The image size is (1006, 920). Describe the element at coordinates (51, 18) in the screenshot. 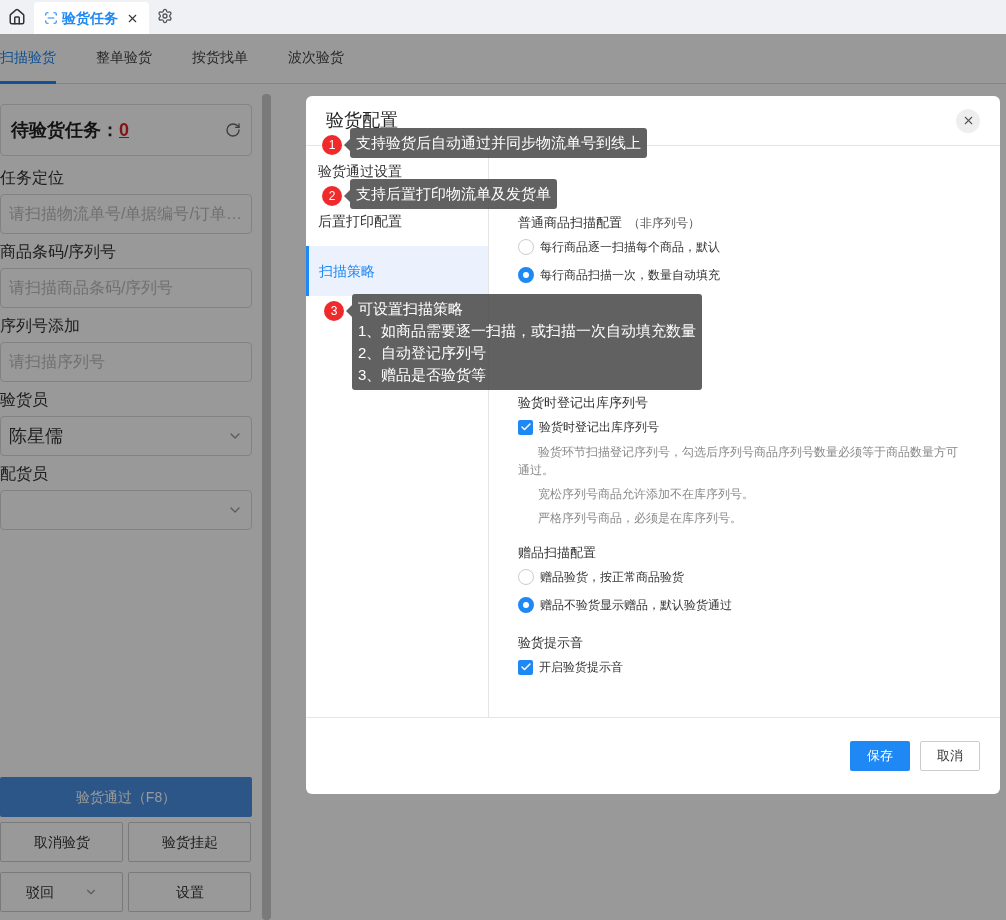

I see `scan-icon` at that location.